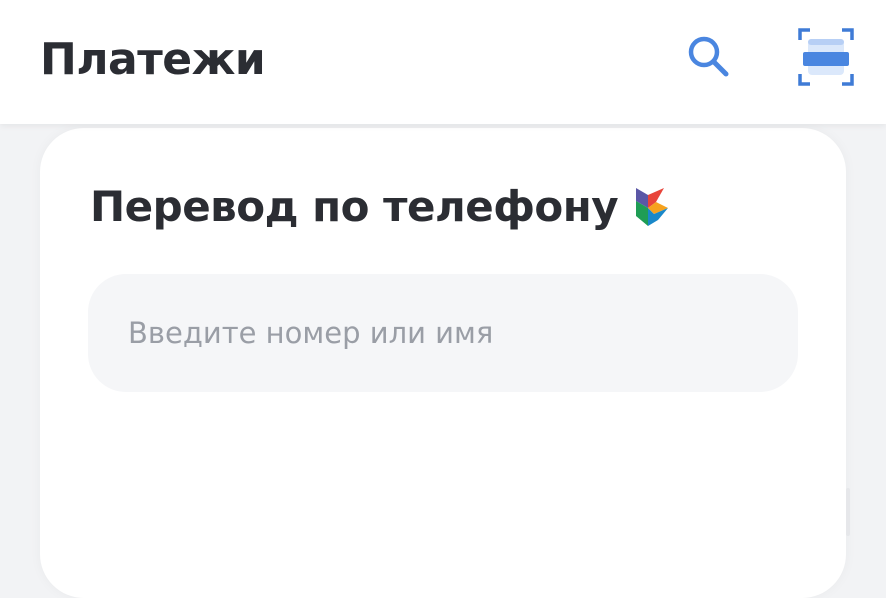 Image resolution: width=886 pixels, height=598 pixels. What do you see at coordinates (153, 59) in the screenshot?
I see `page-title: Платежи` at bounding box center [153, 59].